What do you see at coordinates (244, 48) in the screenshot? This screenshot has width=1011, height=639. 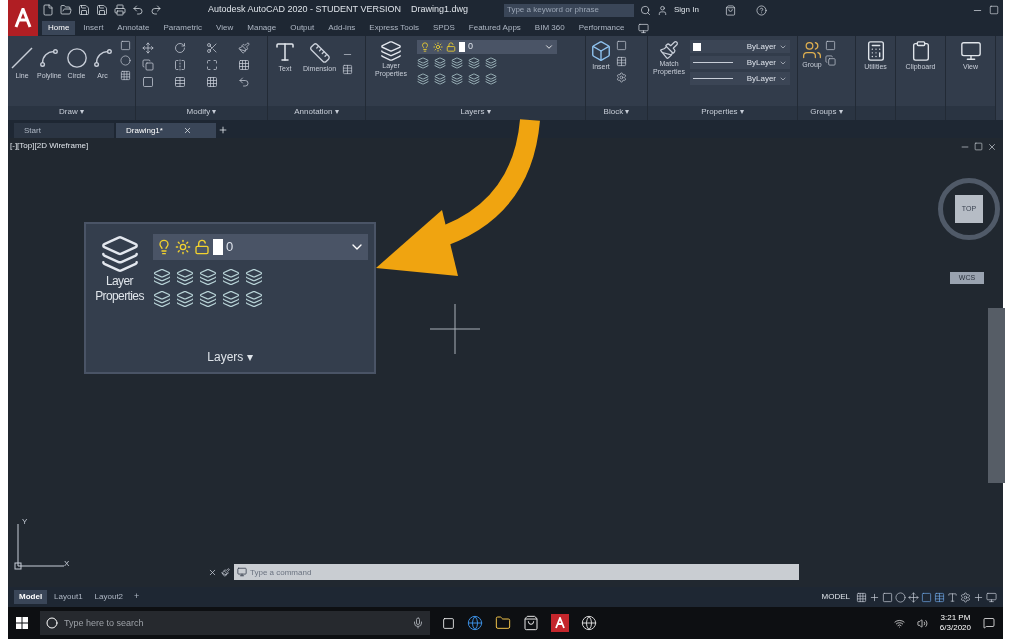 I see `brush-icon` at bounding box center [244, 48].